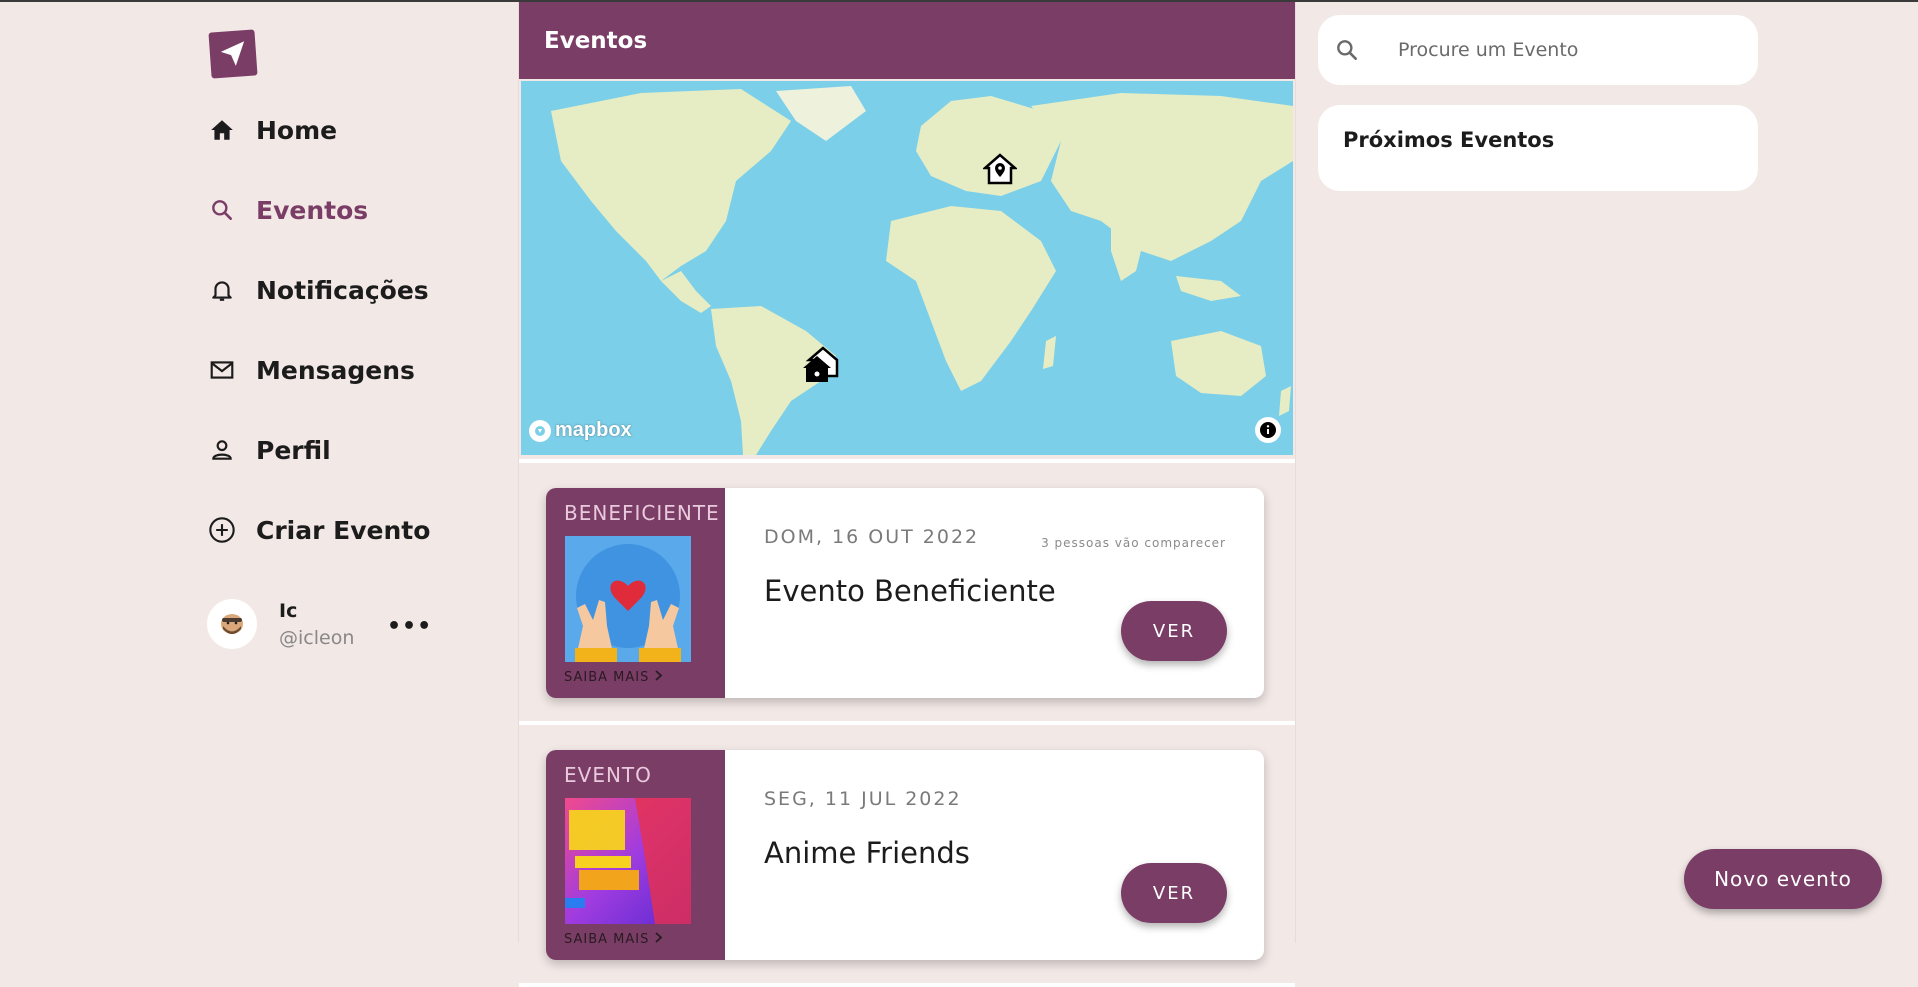 The height and width of the screenshot is (987, 1918). I want to click on event-category: EVENTO, so click(608, 775).